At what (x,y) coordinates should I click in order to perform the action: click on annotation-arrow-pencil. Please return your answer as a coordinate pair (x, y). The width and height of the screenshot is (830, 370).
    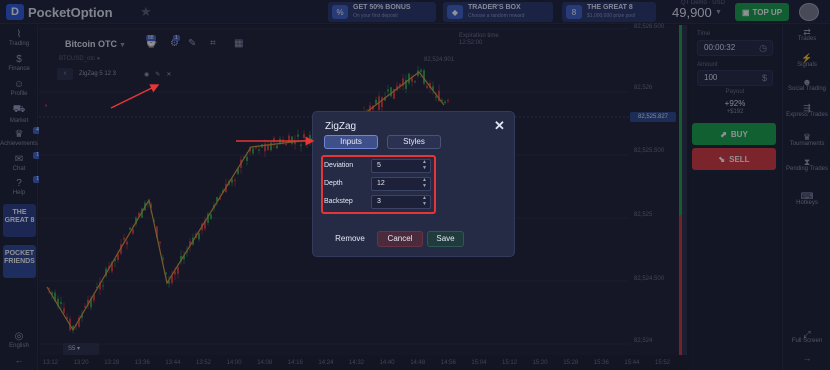
    Looking at the image, I should click on (135, 96).